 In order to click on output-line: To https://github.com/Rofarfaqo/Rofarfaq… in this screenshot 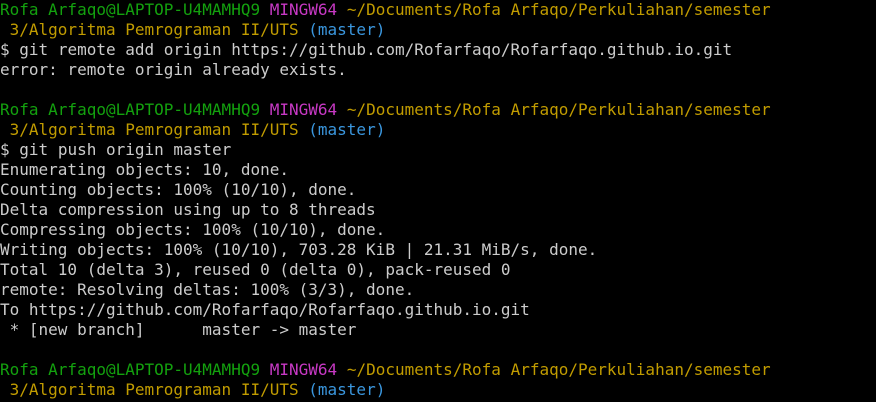, I will do `click(265, 309)`.